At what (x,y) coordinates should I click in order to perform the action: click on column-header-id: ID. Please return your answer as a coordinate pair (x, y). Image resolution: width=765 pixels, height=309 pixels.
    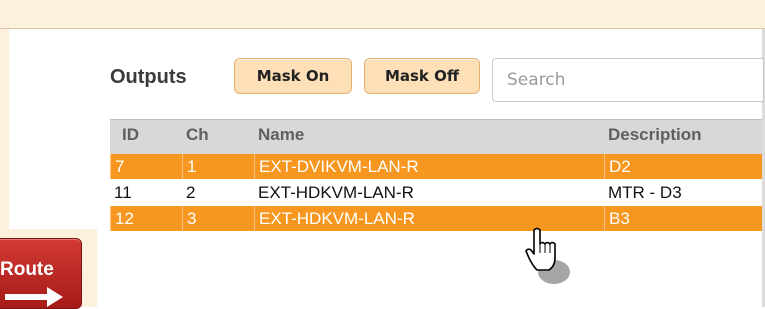
    Looking at the image, I should click on (154, 135).